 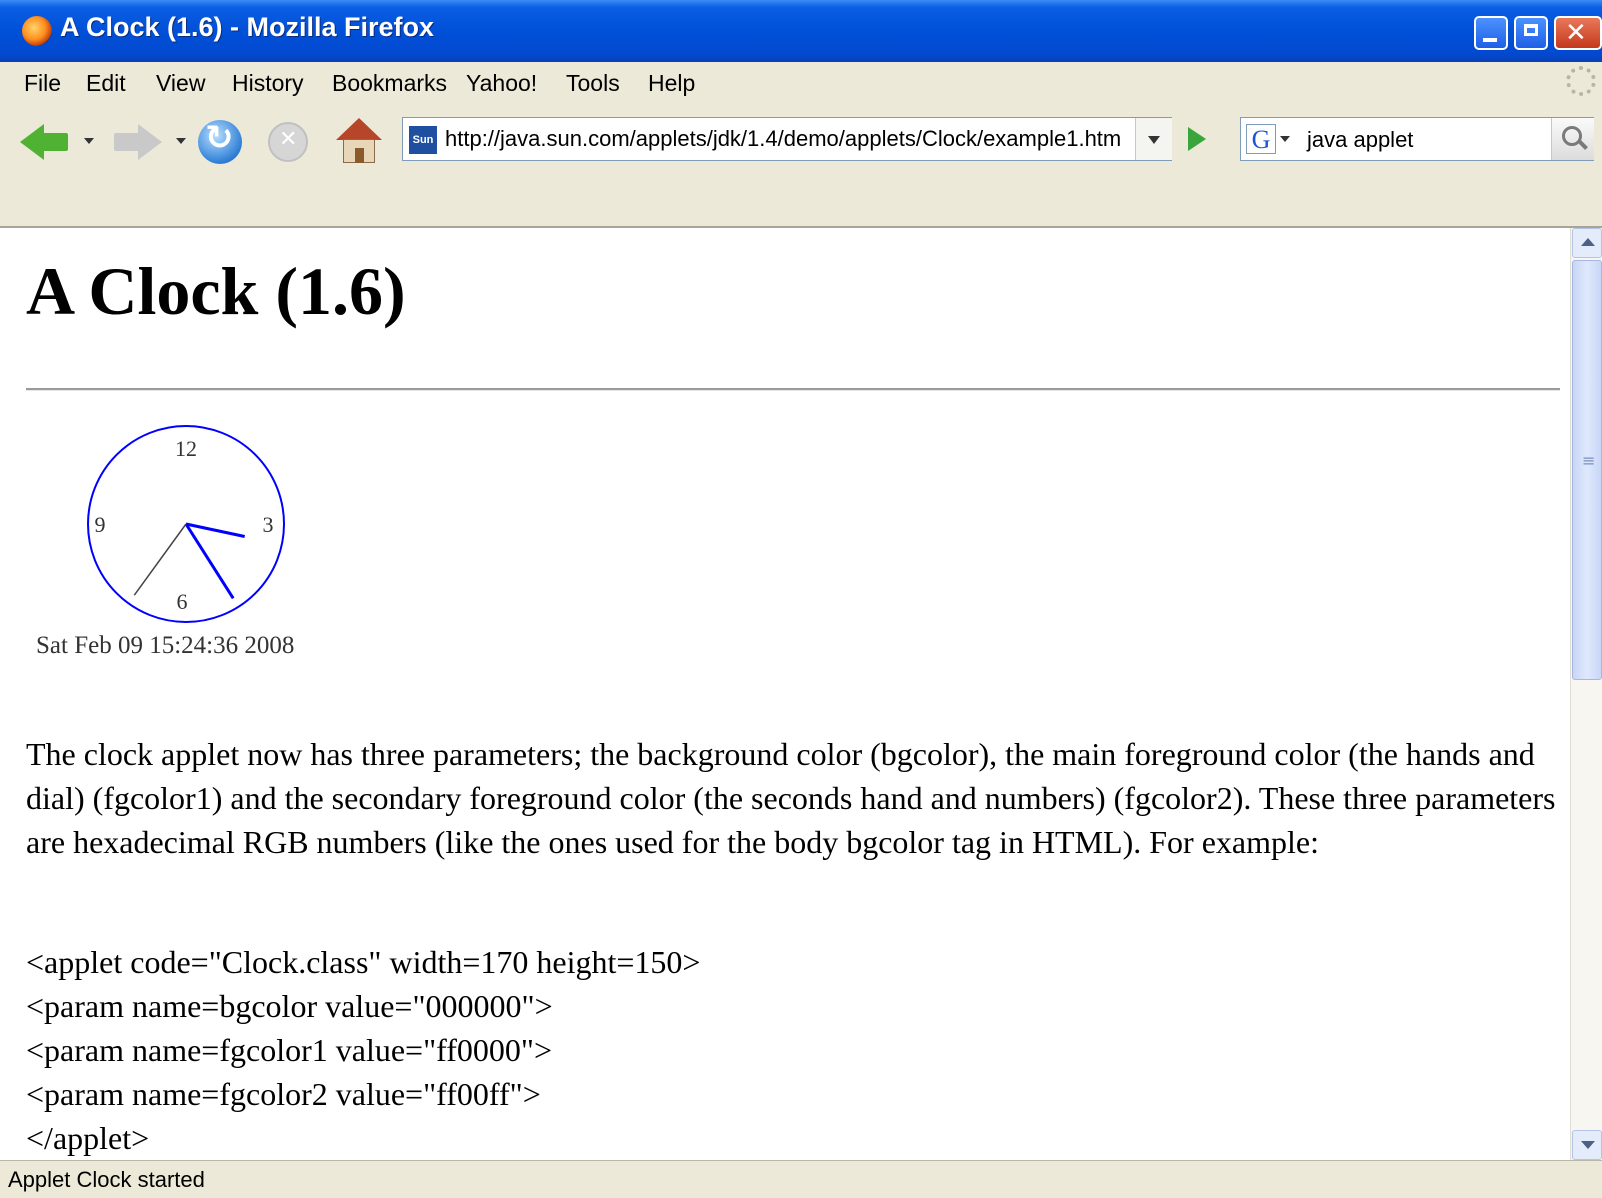 What do you see at coordinates (100, 524) in the screenshot?
I see `clock-numeral-9: 9` at bounding box center [100, 524].